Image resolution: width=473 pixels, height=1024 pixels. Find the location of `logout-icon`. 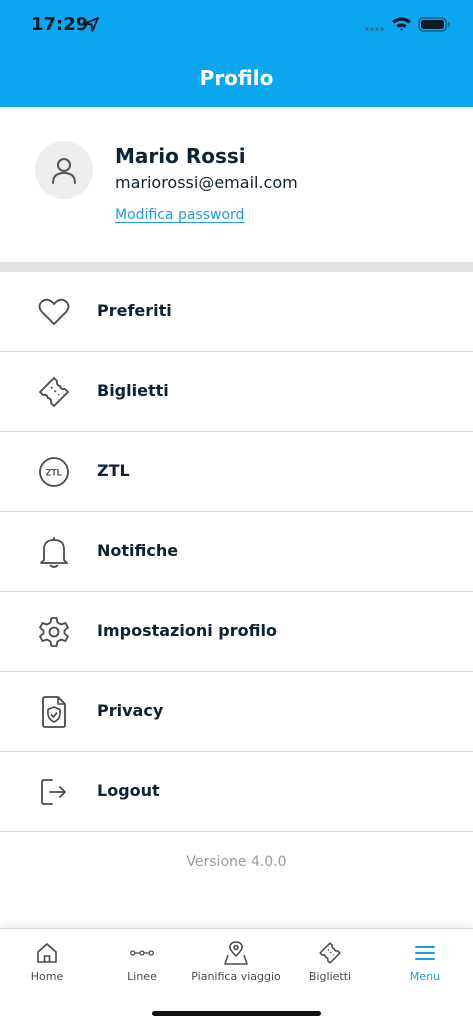

logout-icon is located at coordinates (54, 792).